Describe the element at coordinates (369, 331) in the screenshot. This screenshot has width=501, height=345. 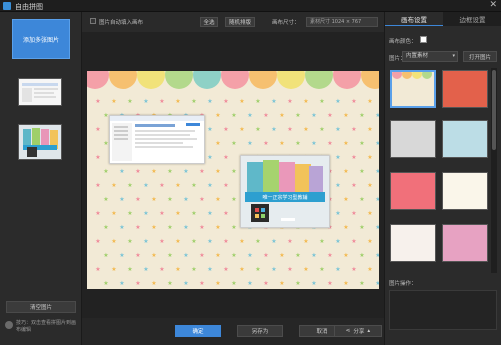
I see `caret-up-icon: ▴` at that location.